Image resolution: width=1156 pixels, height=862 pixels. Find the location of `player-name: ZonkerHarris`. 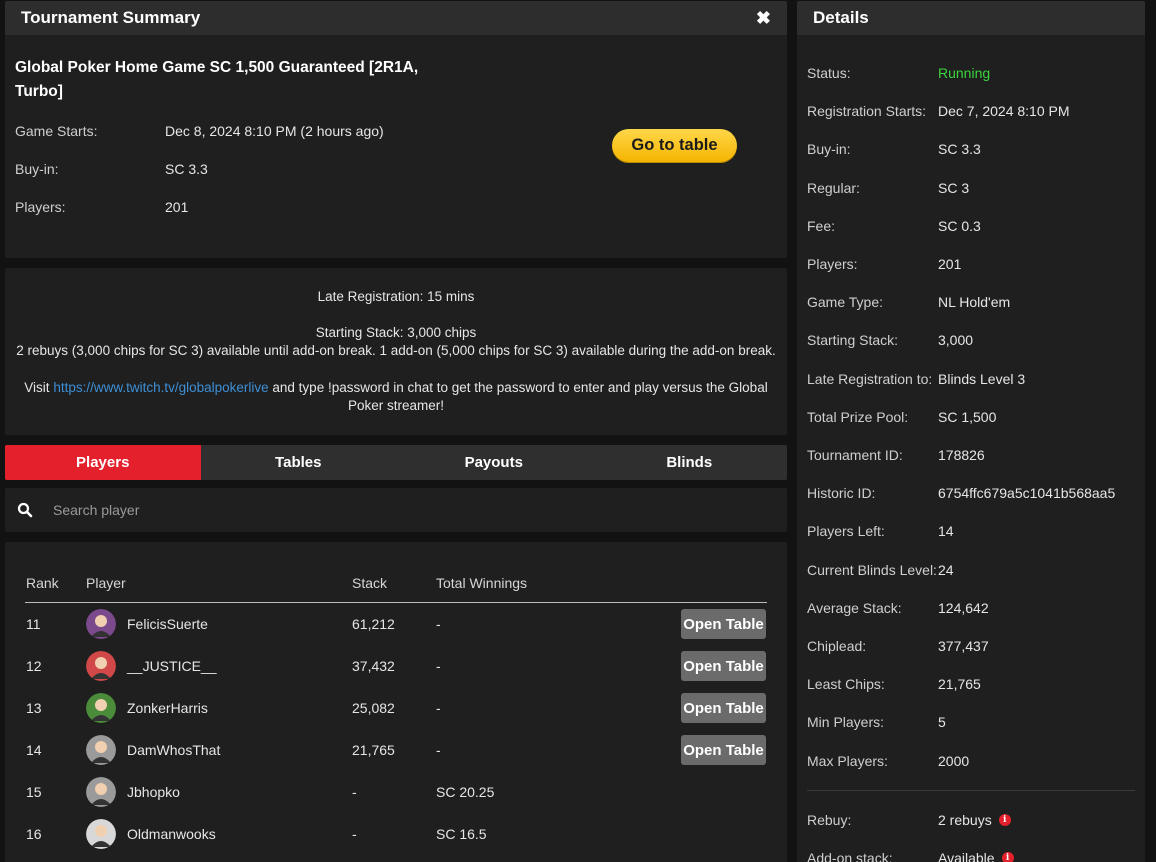

player-name: ZonkerHarris is located at coordinates (167, 708).